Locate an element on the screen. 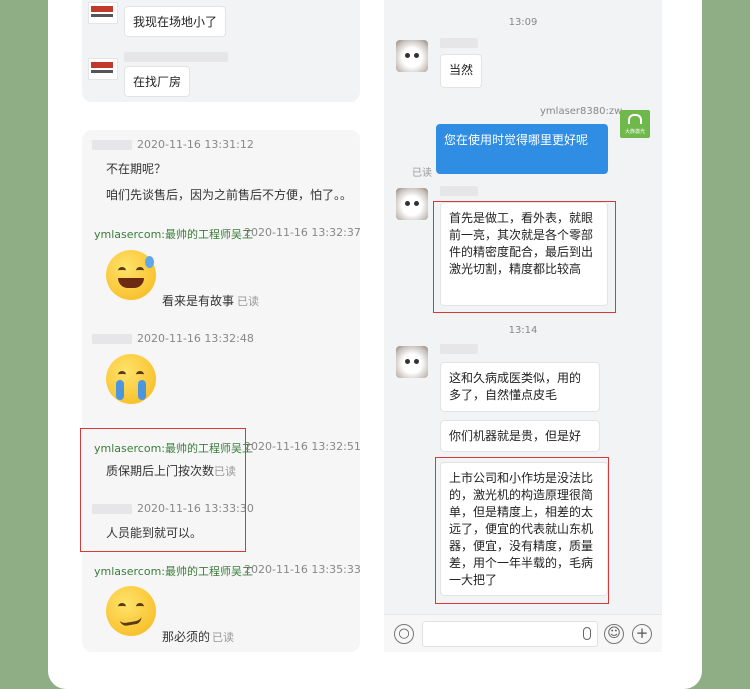 This screenshot has height=689, width=750. incoming-message-bubble: 当然 is located at coordinates (461, 71).